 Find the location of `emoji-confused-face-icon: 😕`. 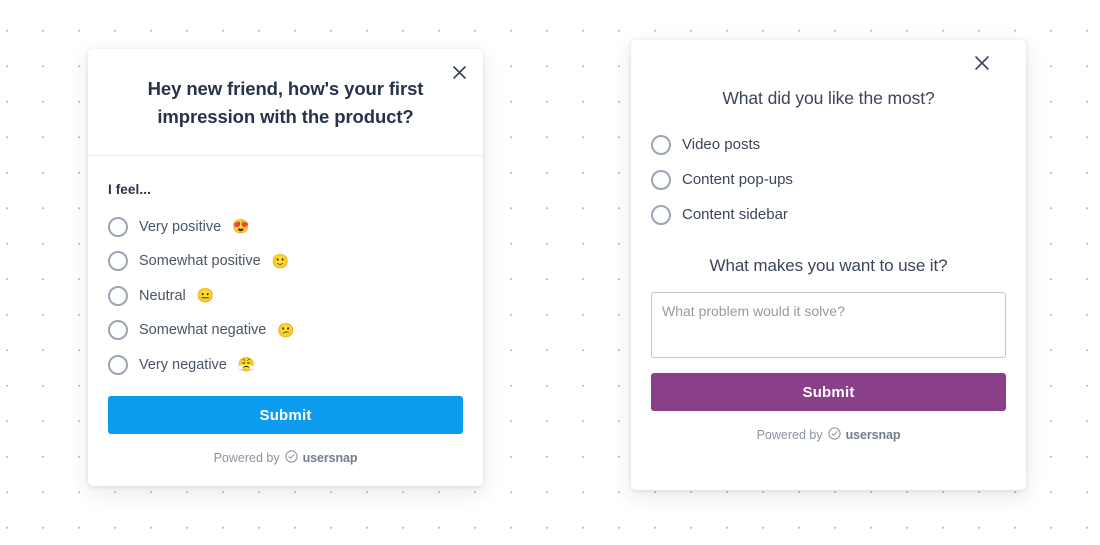

emoji-confused-face-icon: 😕 is located at coordinates (286, 329).